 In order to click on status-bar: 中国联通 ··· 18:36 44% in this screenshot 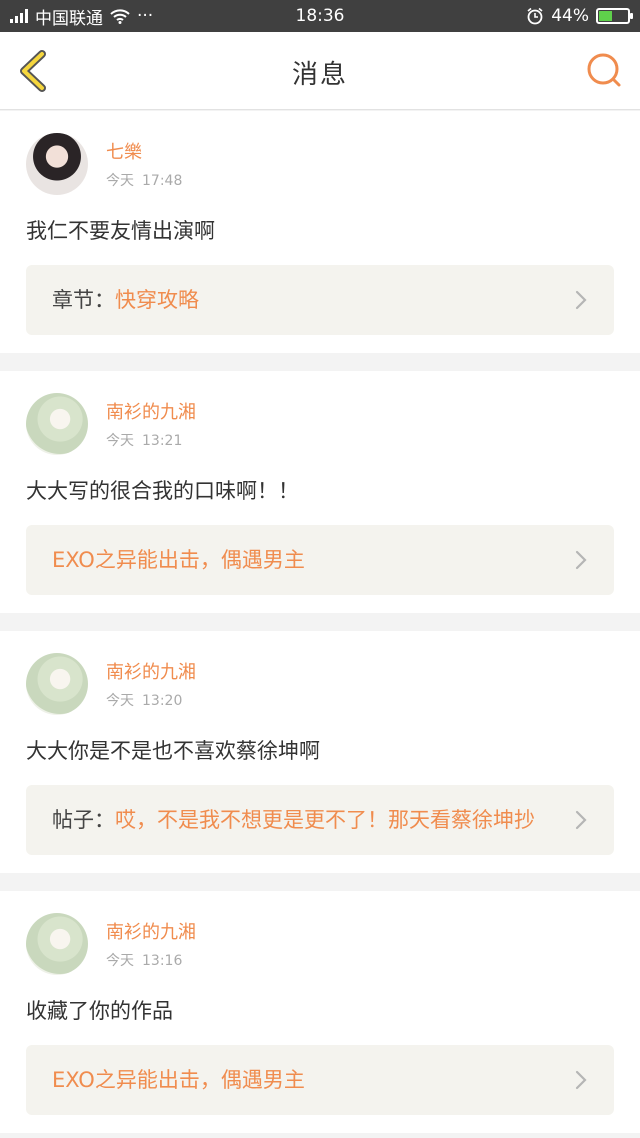, I will do `click(320, 16)`.